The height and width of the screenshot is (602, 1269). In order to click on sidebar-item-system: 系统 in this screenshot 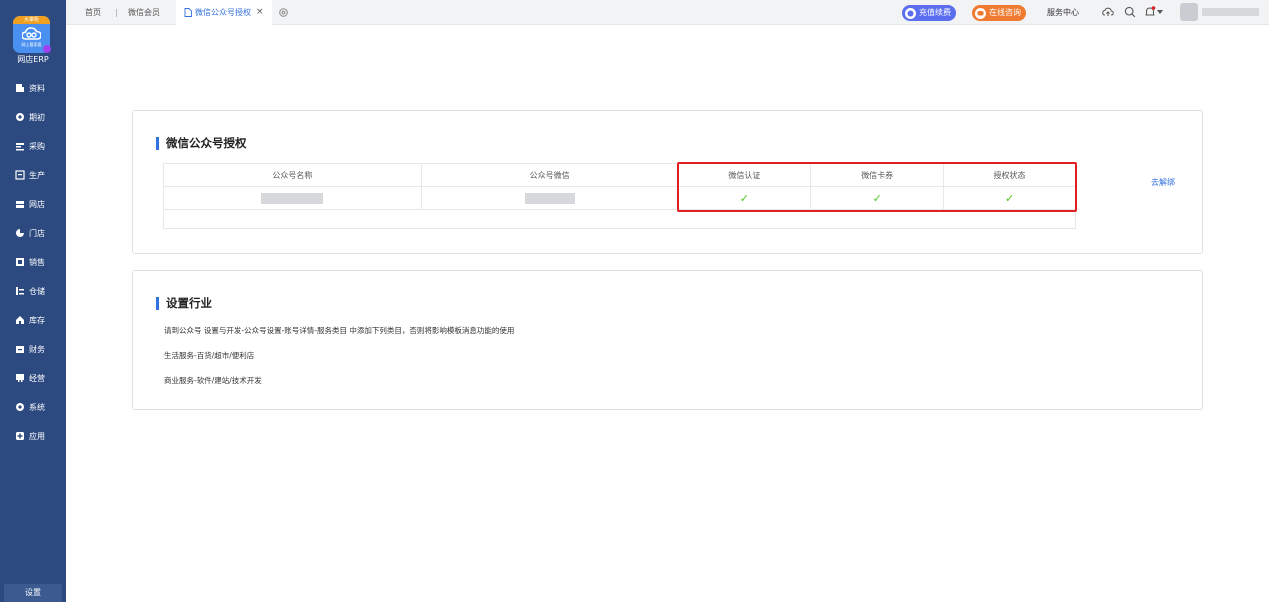, I will do `click(30, 407)`.